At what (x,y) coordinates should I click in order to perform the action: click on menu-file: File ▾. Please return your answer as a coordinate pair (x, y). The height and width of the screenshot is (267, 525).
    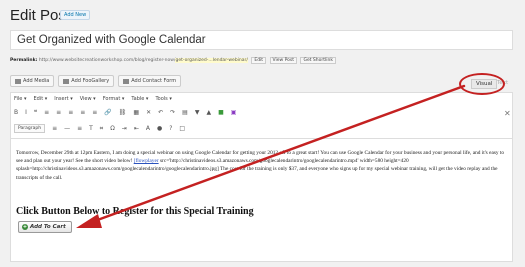
    Looking at the image, I should click on (20, 99).